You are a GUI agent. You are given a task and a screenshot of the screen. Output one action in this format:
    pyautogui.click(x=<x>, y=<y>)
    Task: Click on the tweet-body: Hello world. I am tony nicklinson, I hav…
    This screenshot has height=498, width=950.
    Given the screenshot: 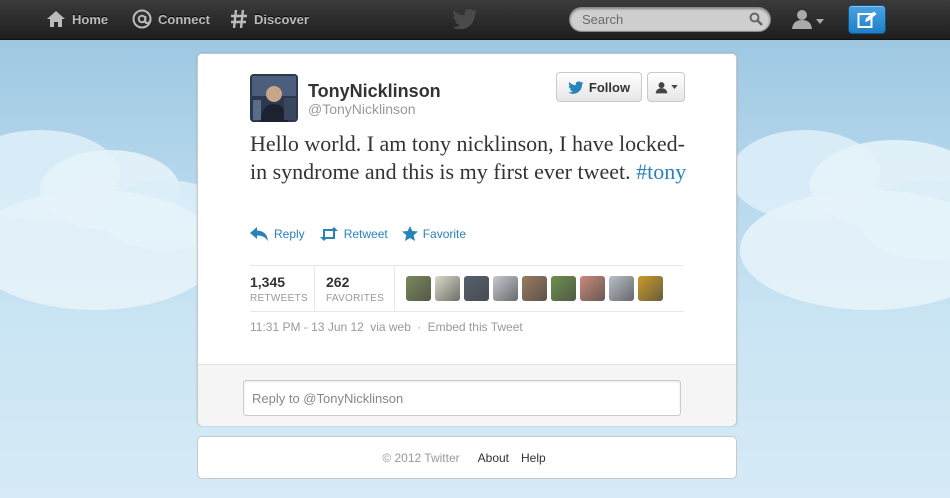 What is the action you would take?
    pyautogui.click(x=468, y=157)
    